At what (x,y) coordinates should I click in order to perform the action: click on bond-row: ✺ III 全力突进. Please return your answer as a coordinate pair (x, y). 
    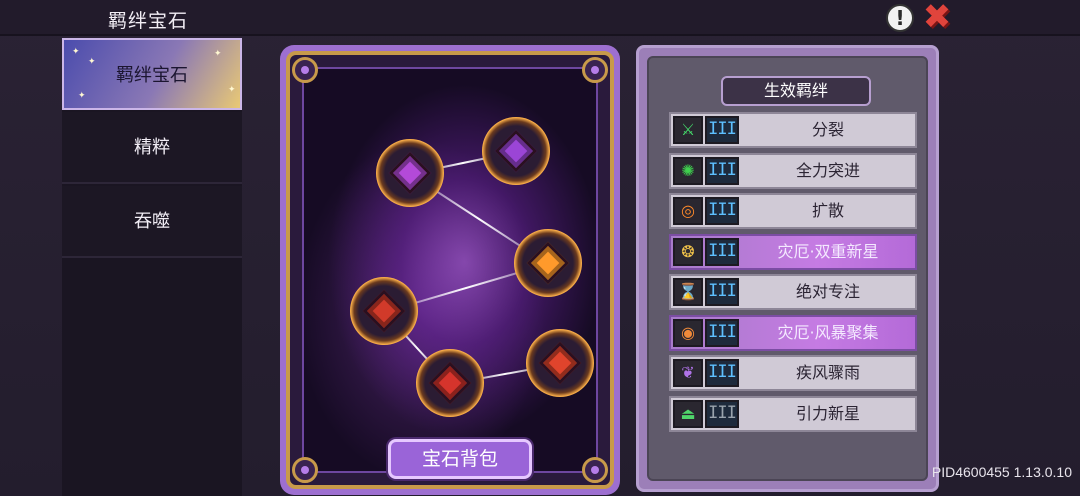
    Looking at the image, I should click on (793, 170).